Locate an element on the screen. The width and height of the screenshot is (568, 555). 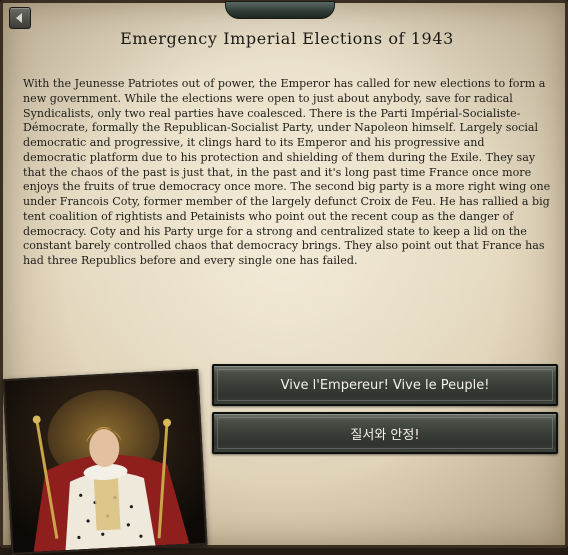
option-label-1: Vive l'Empereur! Vive le Peuple! is located at coordinates (385, 385).